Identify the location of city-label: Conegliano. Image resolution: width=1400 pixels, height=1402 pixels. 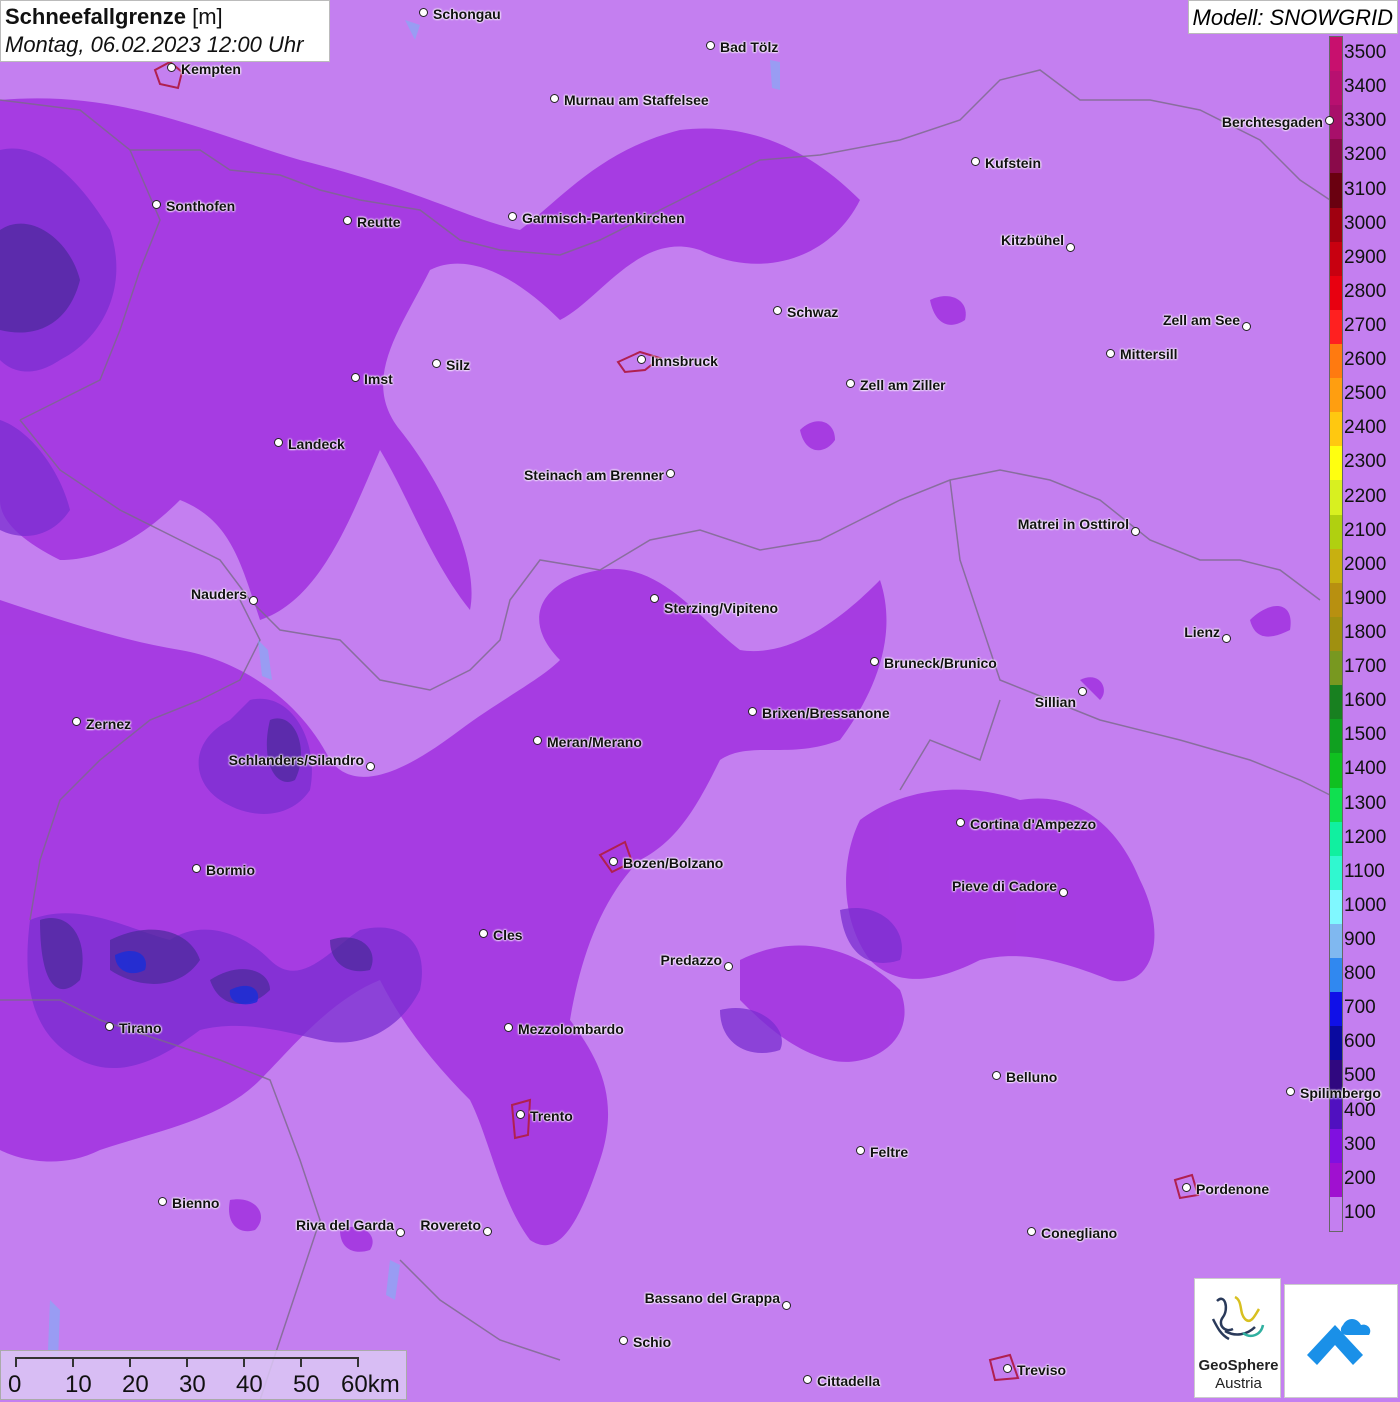
(1079, 1233).